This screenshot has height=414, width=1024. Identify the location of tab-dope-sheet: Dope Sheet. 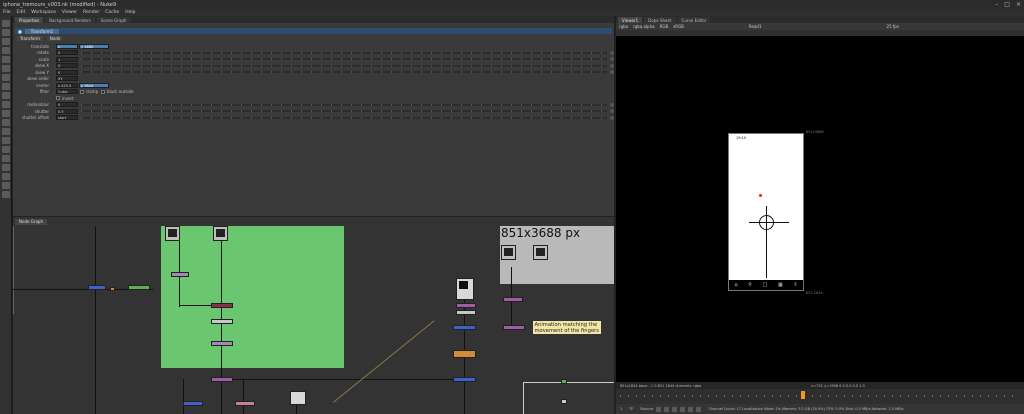
(660, 20).